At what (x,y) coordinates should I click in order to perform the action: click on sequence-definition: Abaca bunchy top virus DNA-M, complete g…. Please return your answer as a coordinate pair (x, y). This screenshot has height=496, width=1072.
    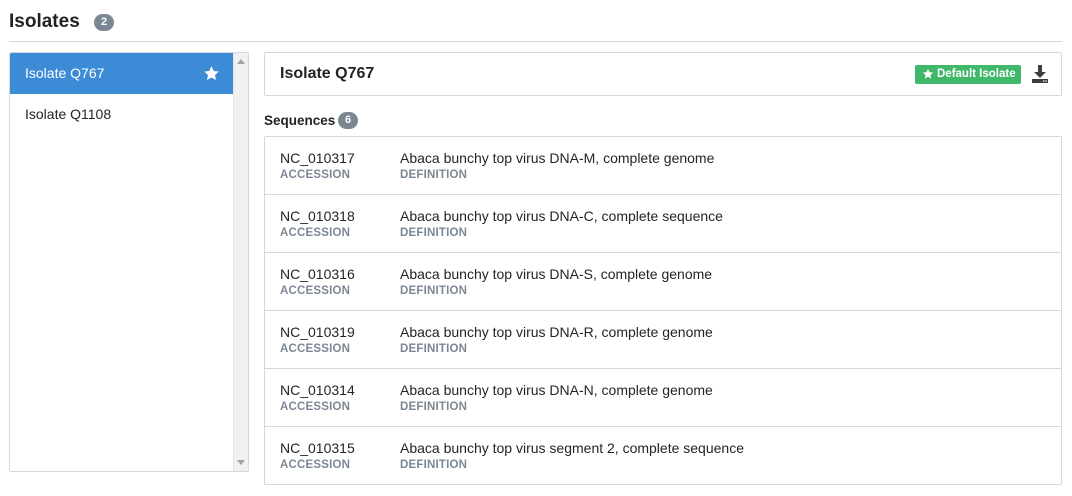
    Looking at the image, I should click on (557, 158).